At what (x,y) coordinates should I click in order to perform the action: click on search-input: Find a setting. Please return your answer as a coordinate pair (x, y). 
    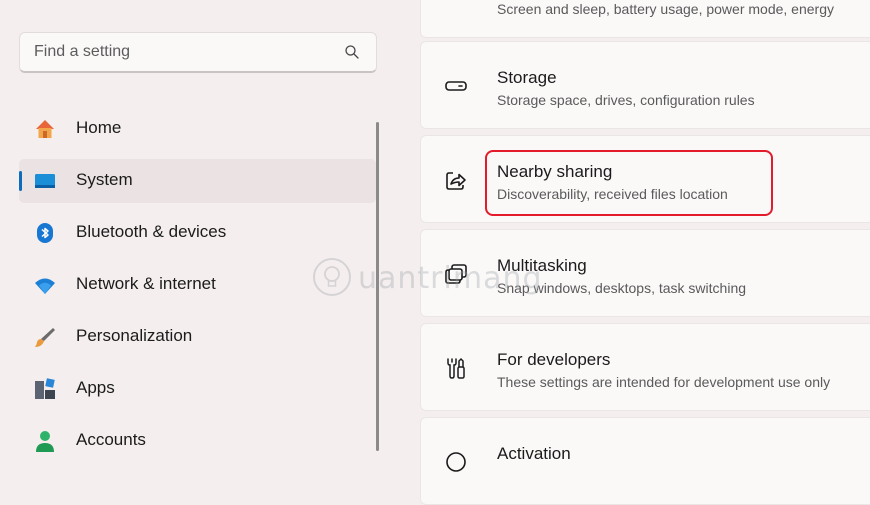
    Looking at the image, I should click on (82, 52).